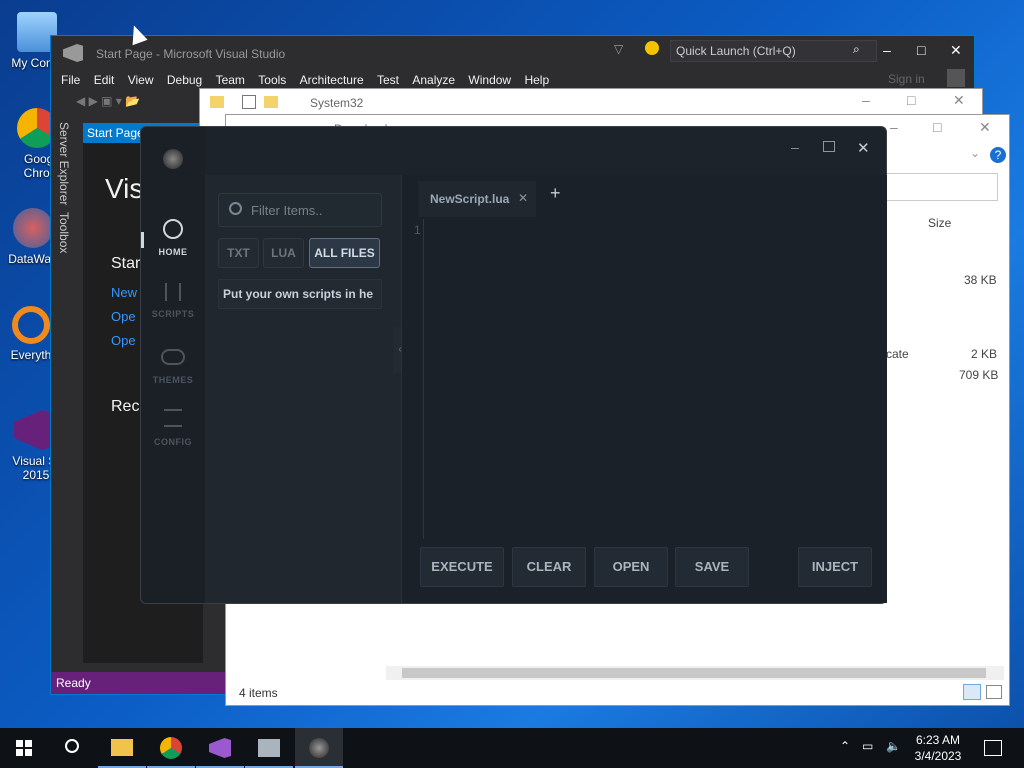 Image resolution: width=1024 pixels, height=768 pixels. I want to click on taskbar: ⌃ ▭ 🔈 6:23 AM 3/4/2023, so click(512, 748).